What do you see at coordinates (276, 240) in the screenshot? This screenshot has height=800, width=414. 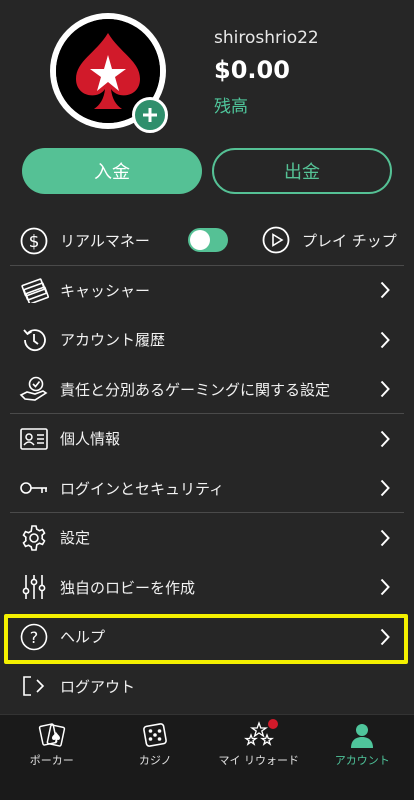 I see `play-icon` at bounding box center [276, 240].